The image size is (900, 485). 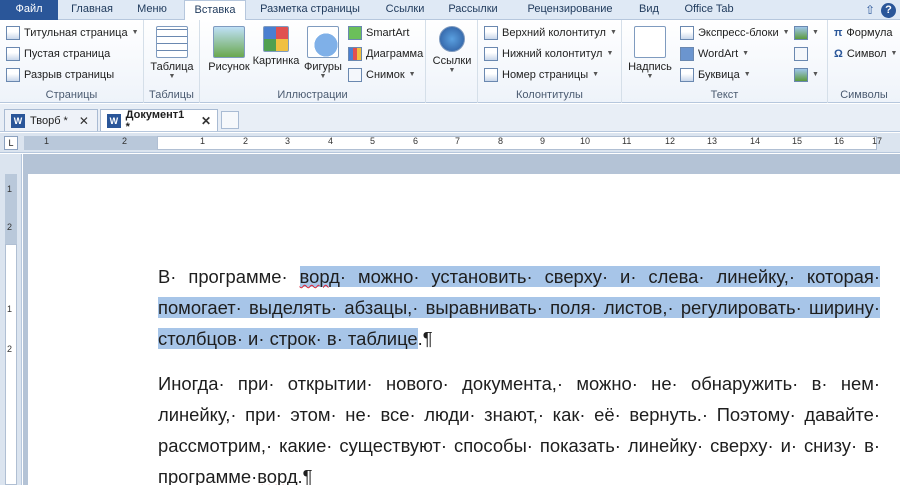 I want to click on symbol-label: Символ, so click(x=866, y=54).